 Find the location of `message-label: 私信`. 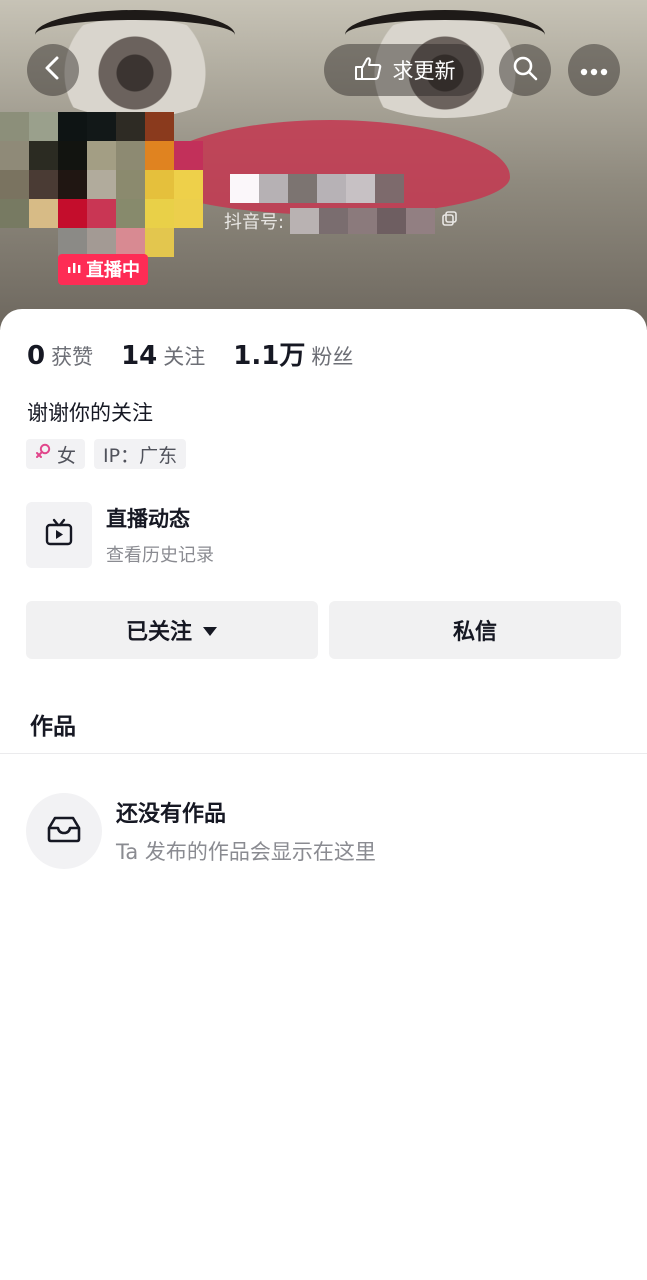

message-label: 私信 is located at coordinates (474, 632).